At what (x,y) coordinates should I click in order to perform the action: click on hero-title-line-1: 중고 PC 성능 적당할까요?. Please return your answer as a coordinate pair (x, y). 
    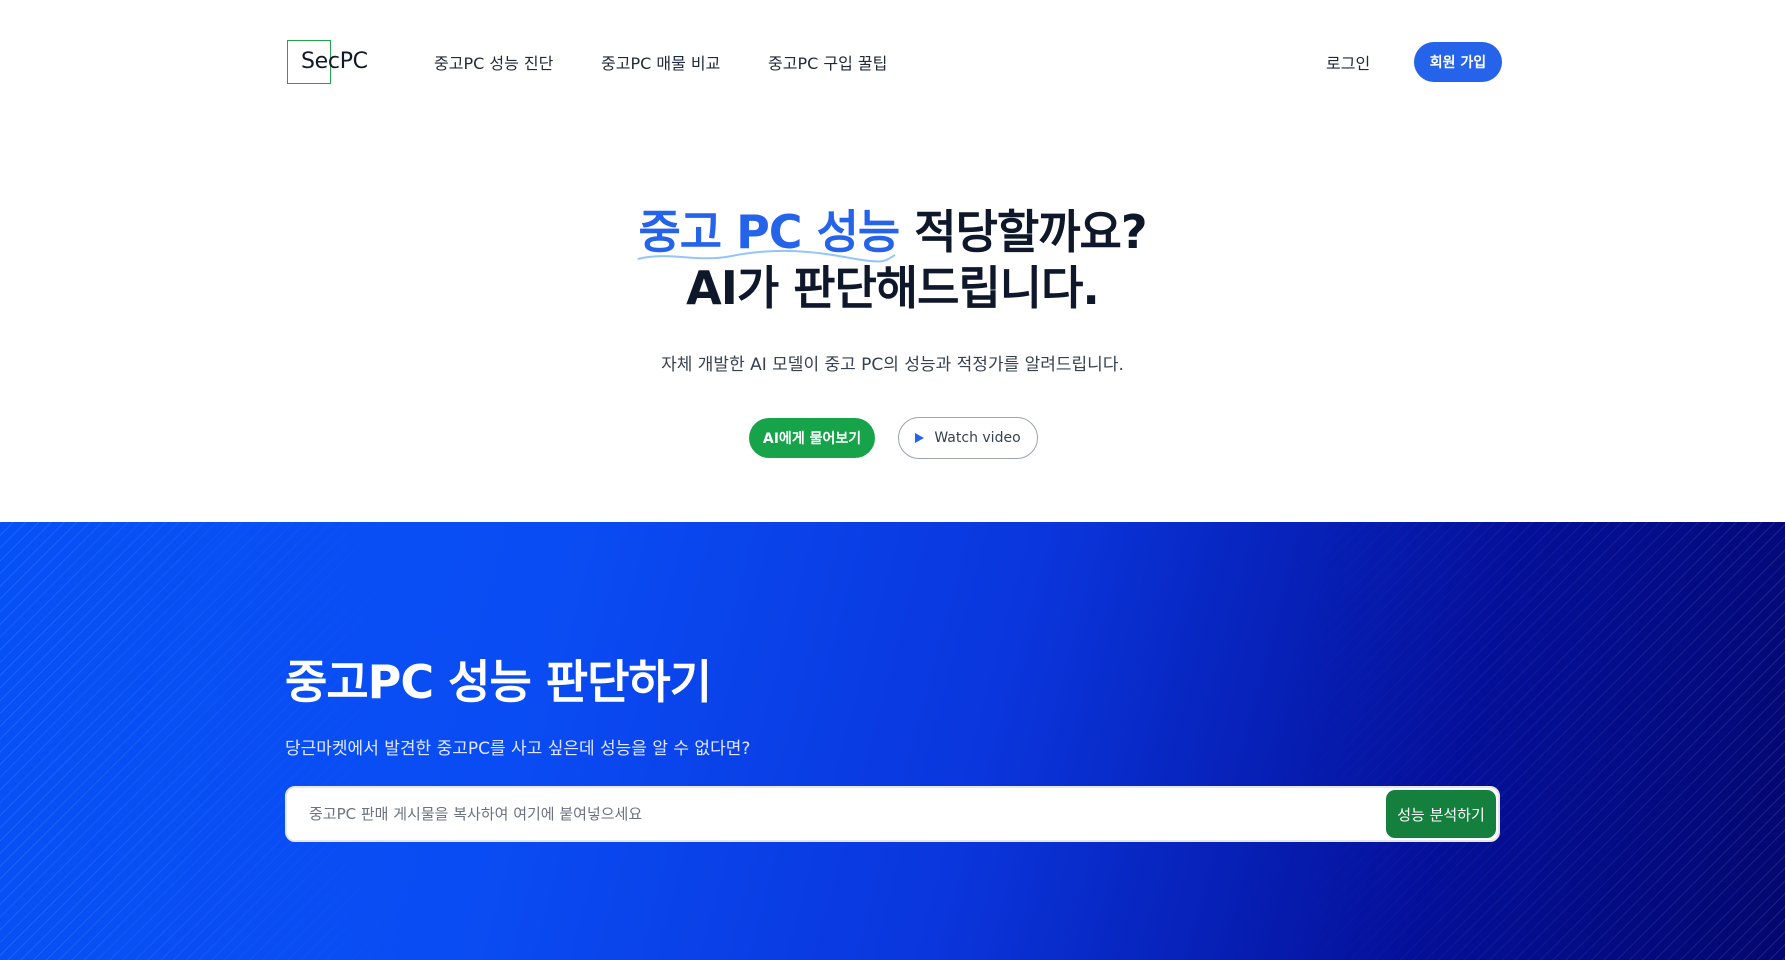
    Looking at the image, I should click on (892, 233).